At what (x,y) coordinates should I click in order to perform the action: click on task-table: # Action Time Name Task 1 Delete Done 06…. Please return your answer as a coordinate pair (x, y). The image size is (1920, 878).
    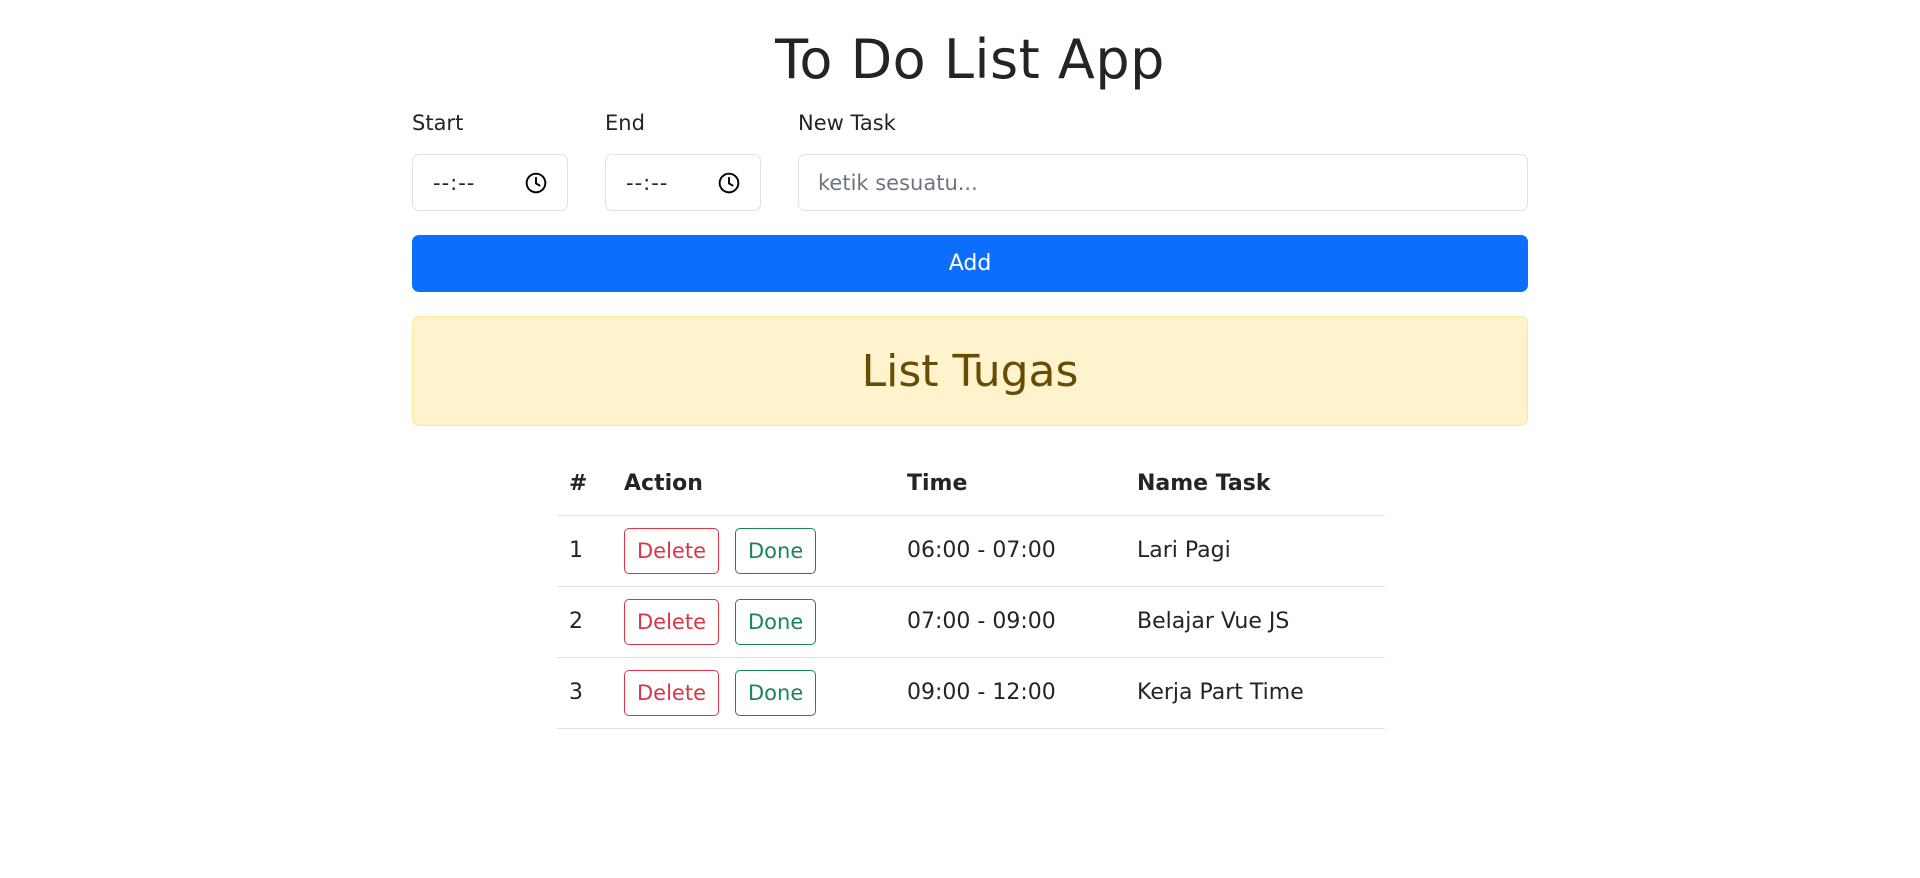
    Looking at the image, I should click on (971, 591).